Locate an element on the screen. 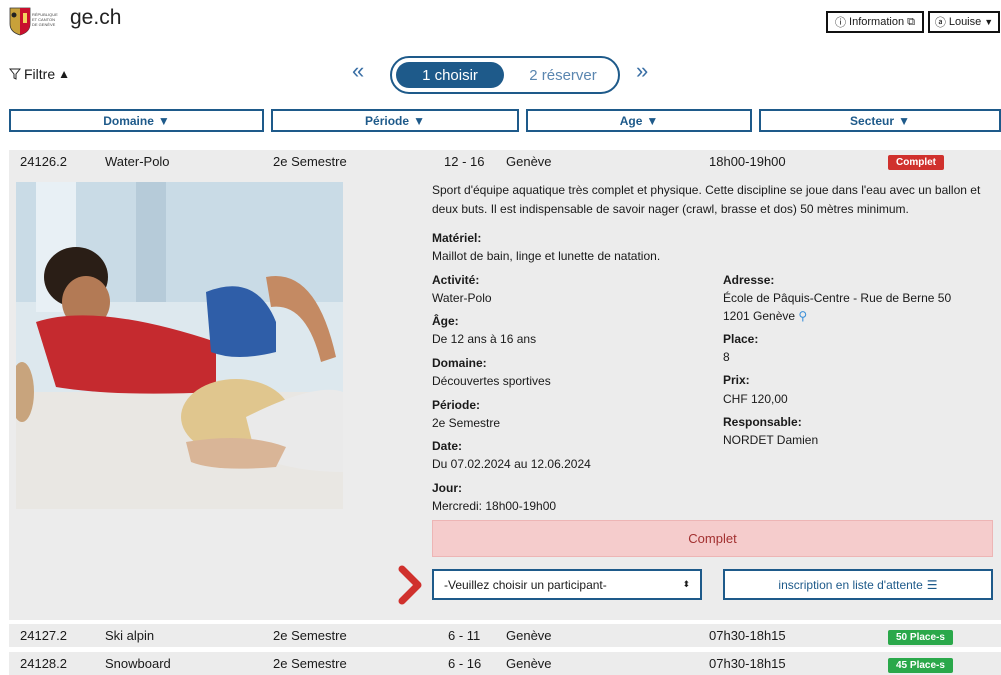  prix-label: Prix: is located at coordinates (736, 380).